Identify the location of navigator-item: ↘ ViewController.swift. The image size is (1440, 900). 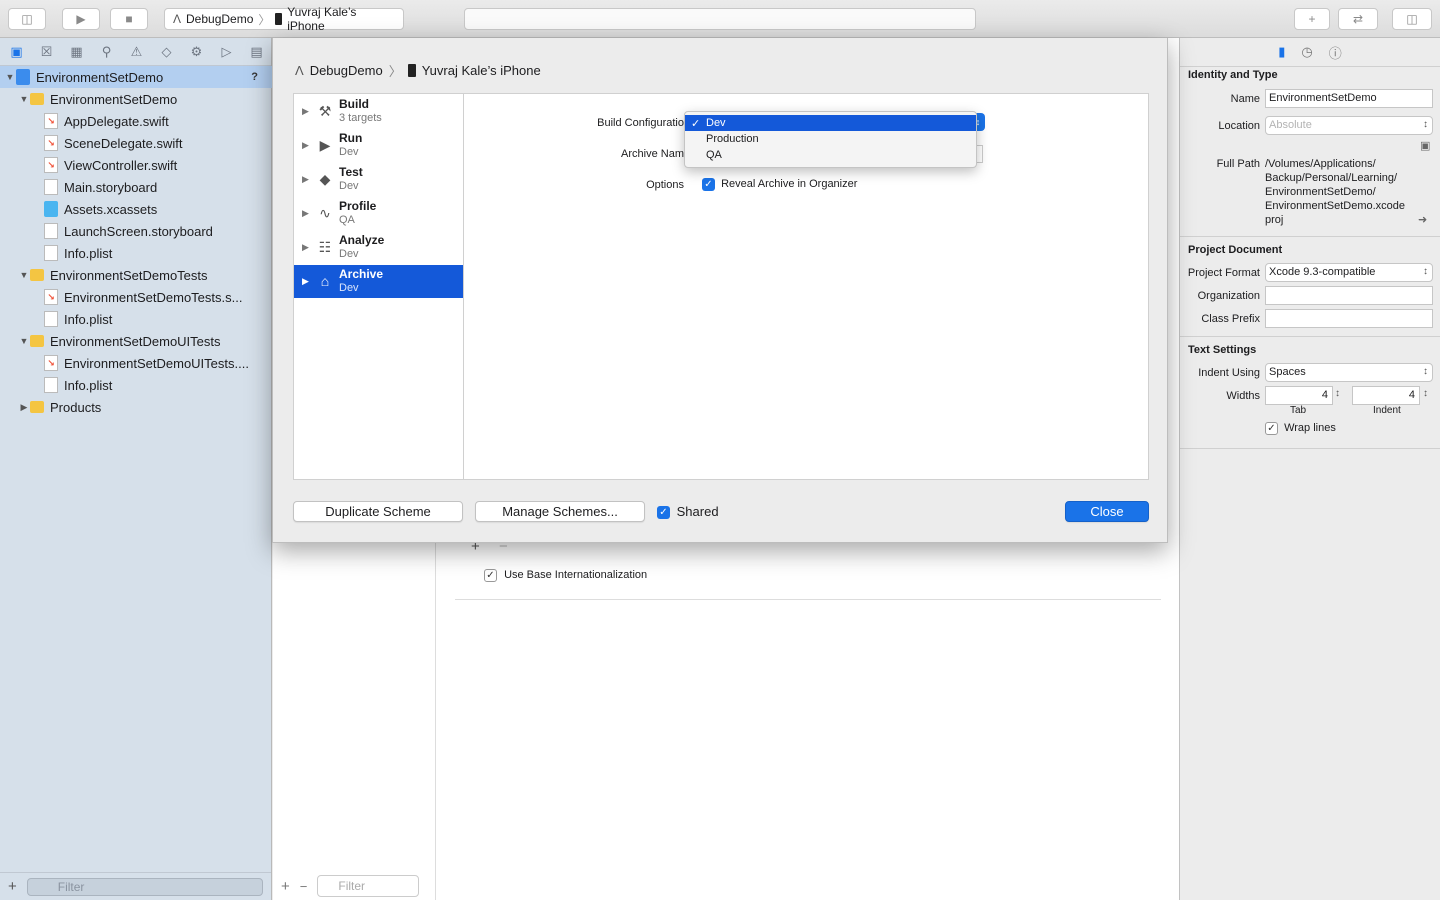
(136, 165).